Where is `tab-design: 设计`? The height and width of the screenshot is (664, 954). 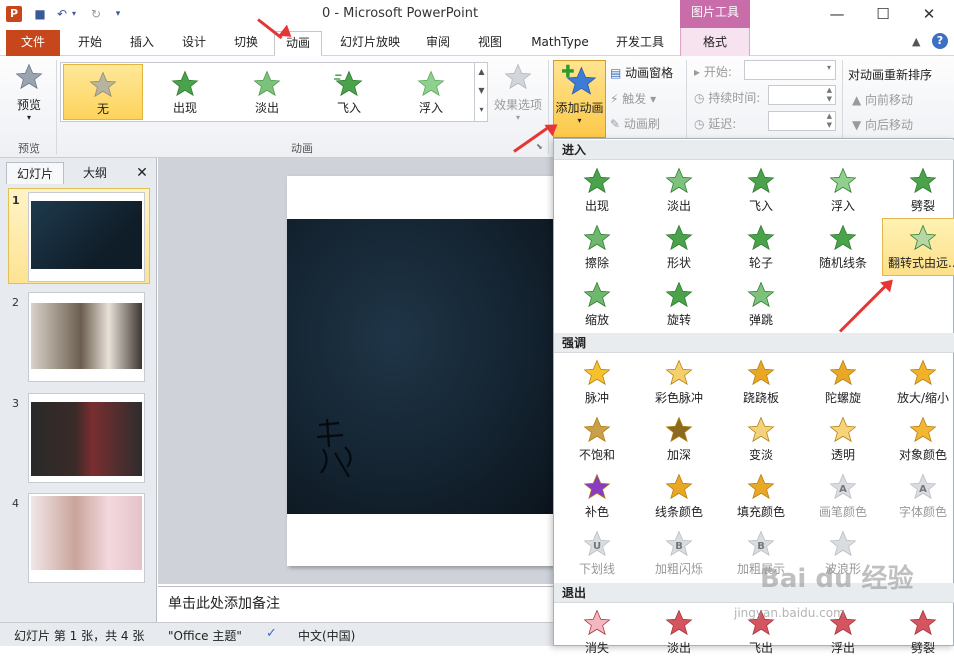
tab-design: 设计 is located at coordinates (194, 43).